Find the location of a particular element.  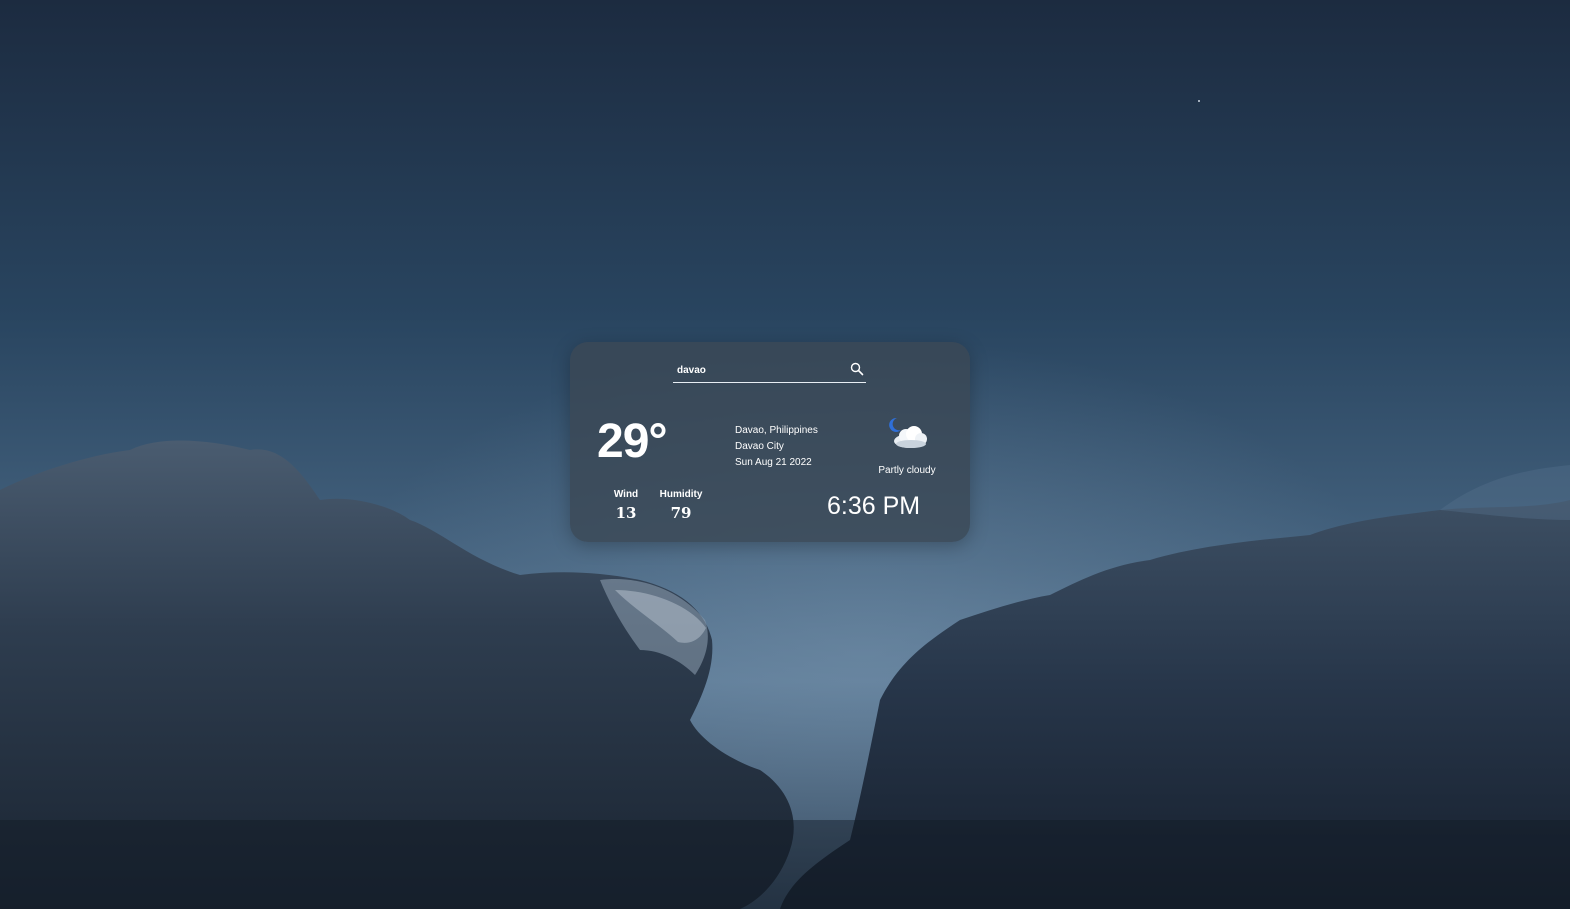

wind-stat: Wind 13 is located at coordinates (626, 505).